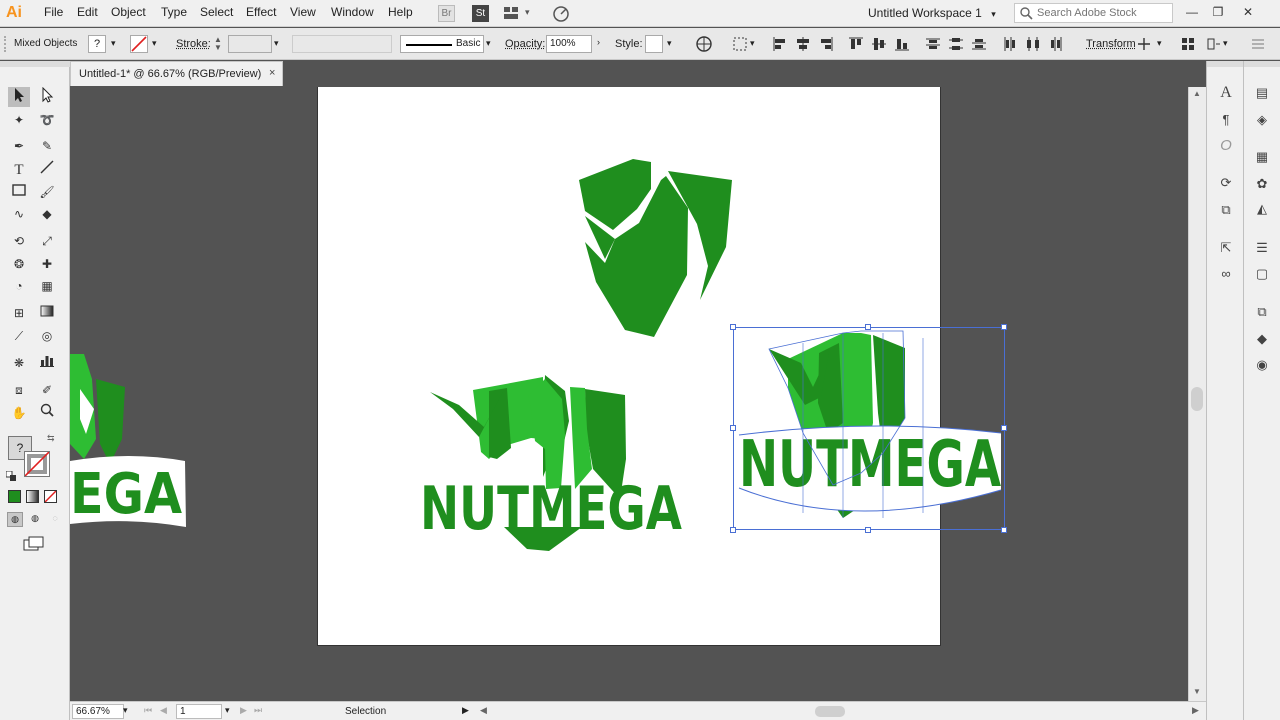 Image resolution: width=1280 pixels, height=720 pixels. What do you see at coordinates (956, 44) in the screenshot?
I see `distribute-vertical-center-icon` at bounding box center [956, 44].